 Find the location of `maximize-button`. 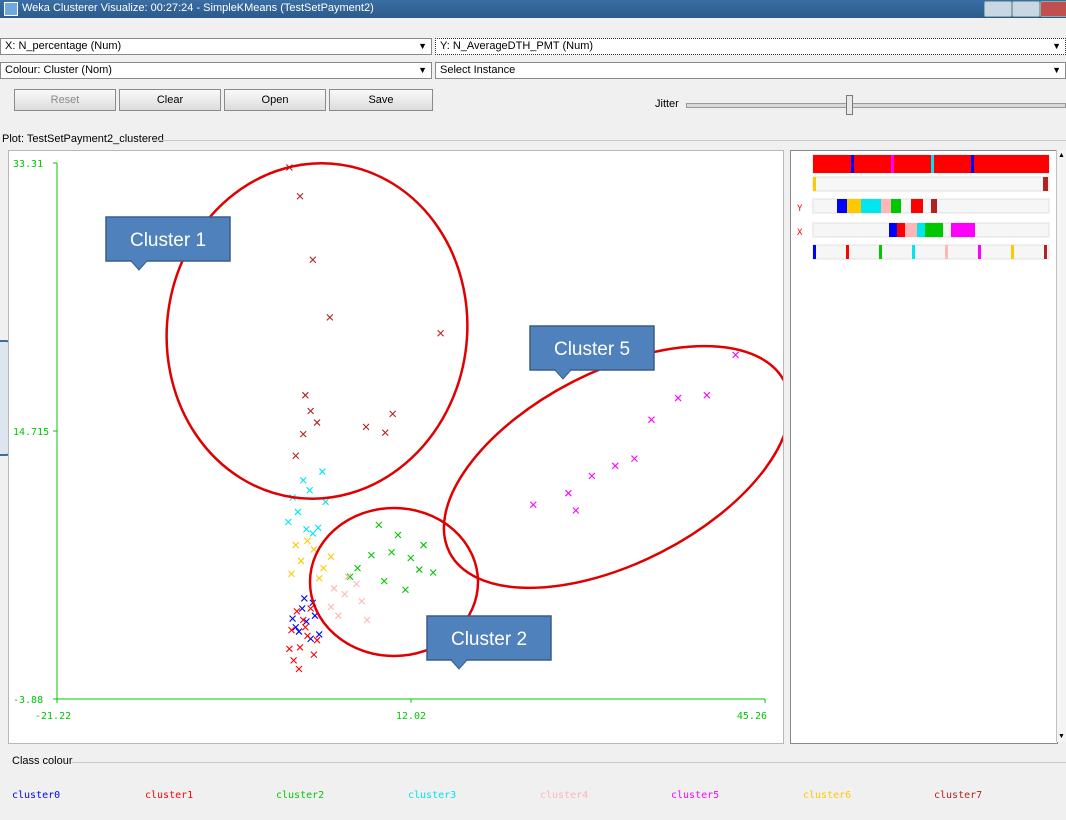

maximize-button is located at coordinates (1026, 9).